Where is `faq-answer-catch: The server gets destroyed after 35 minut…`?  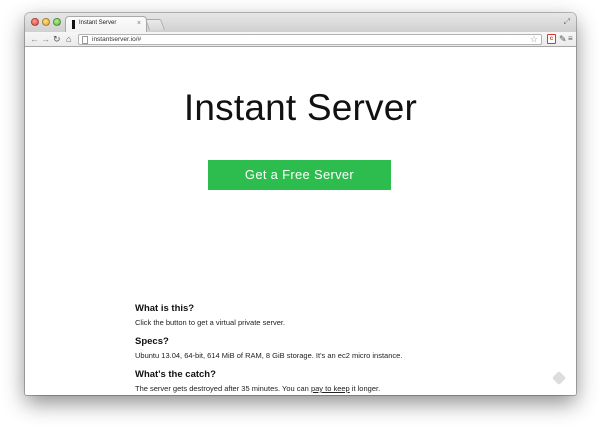
faq-answer-catch: The server gets destroyed after 35 minut… is located at coordinates (335, 388).